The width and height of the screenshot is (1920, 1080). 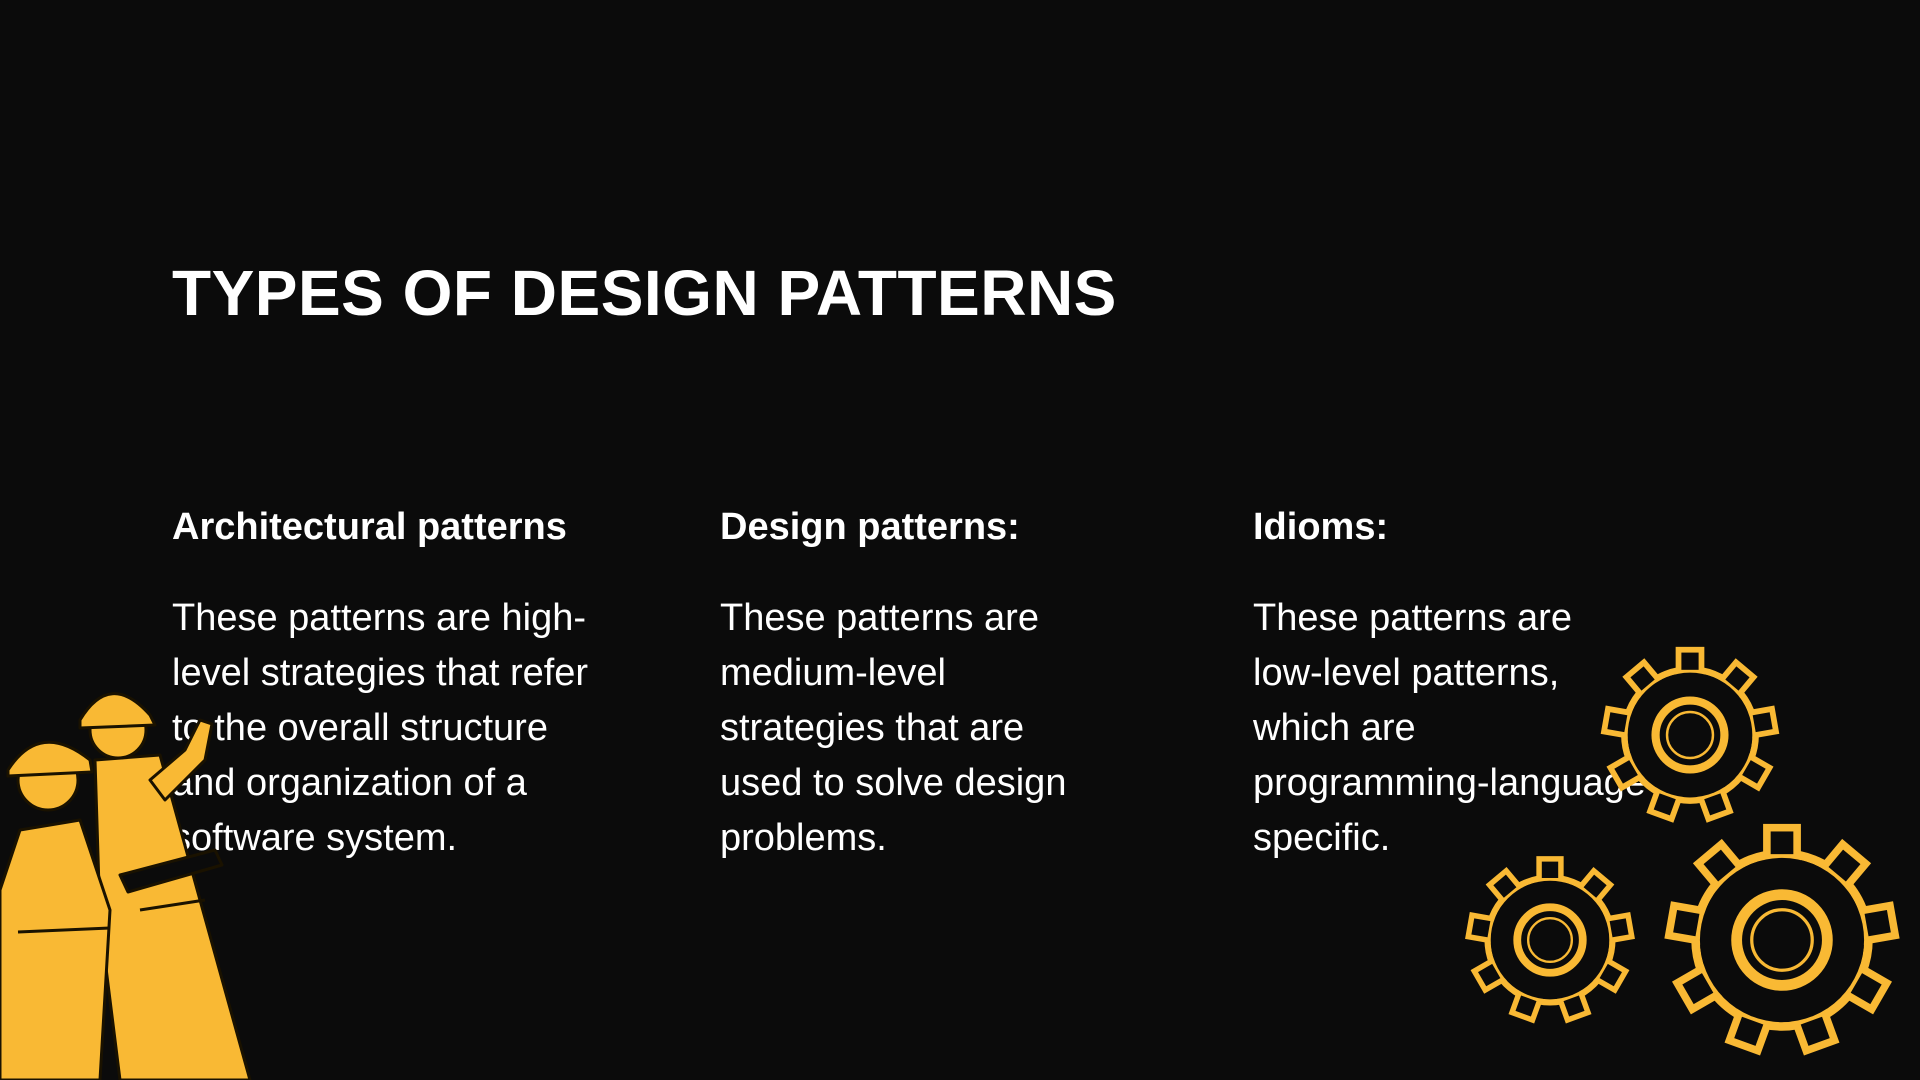 What do you see at coordinates (1685, 860) in the screenshot?
I see `gears-illustration` at bounding box center [1685, 860].